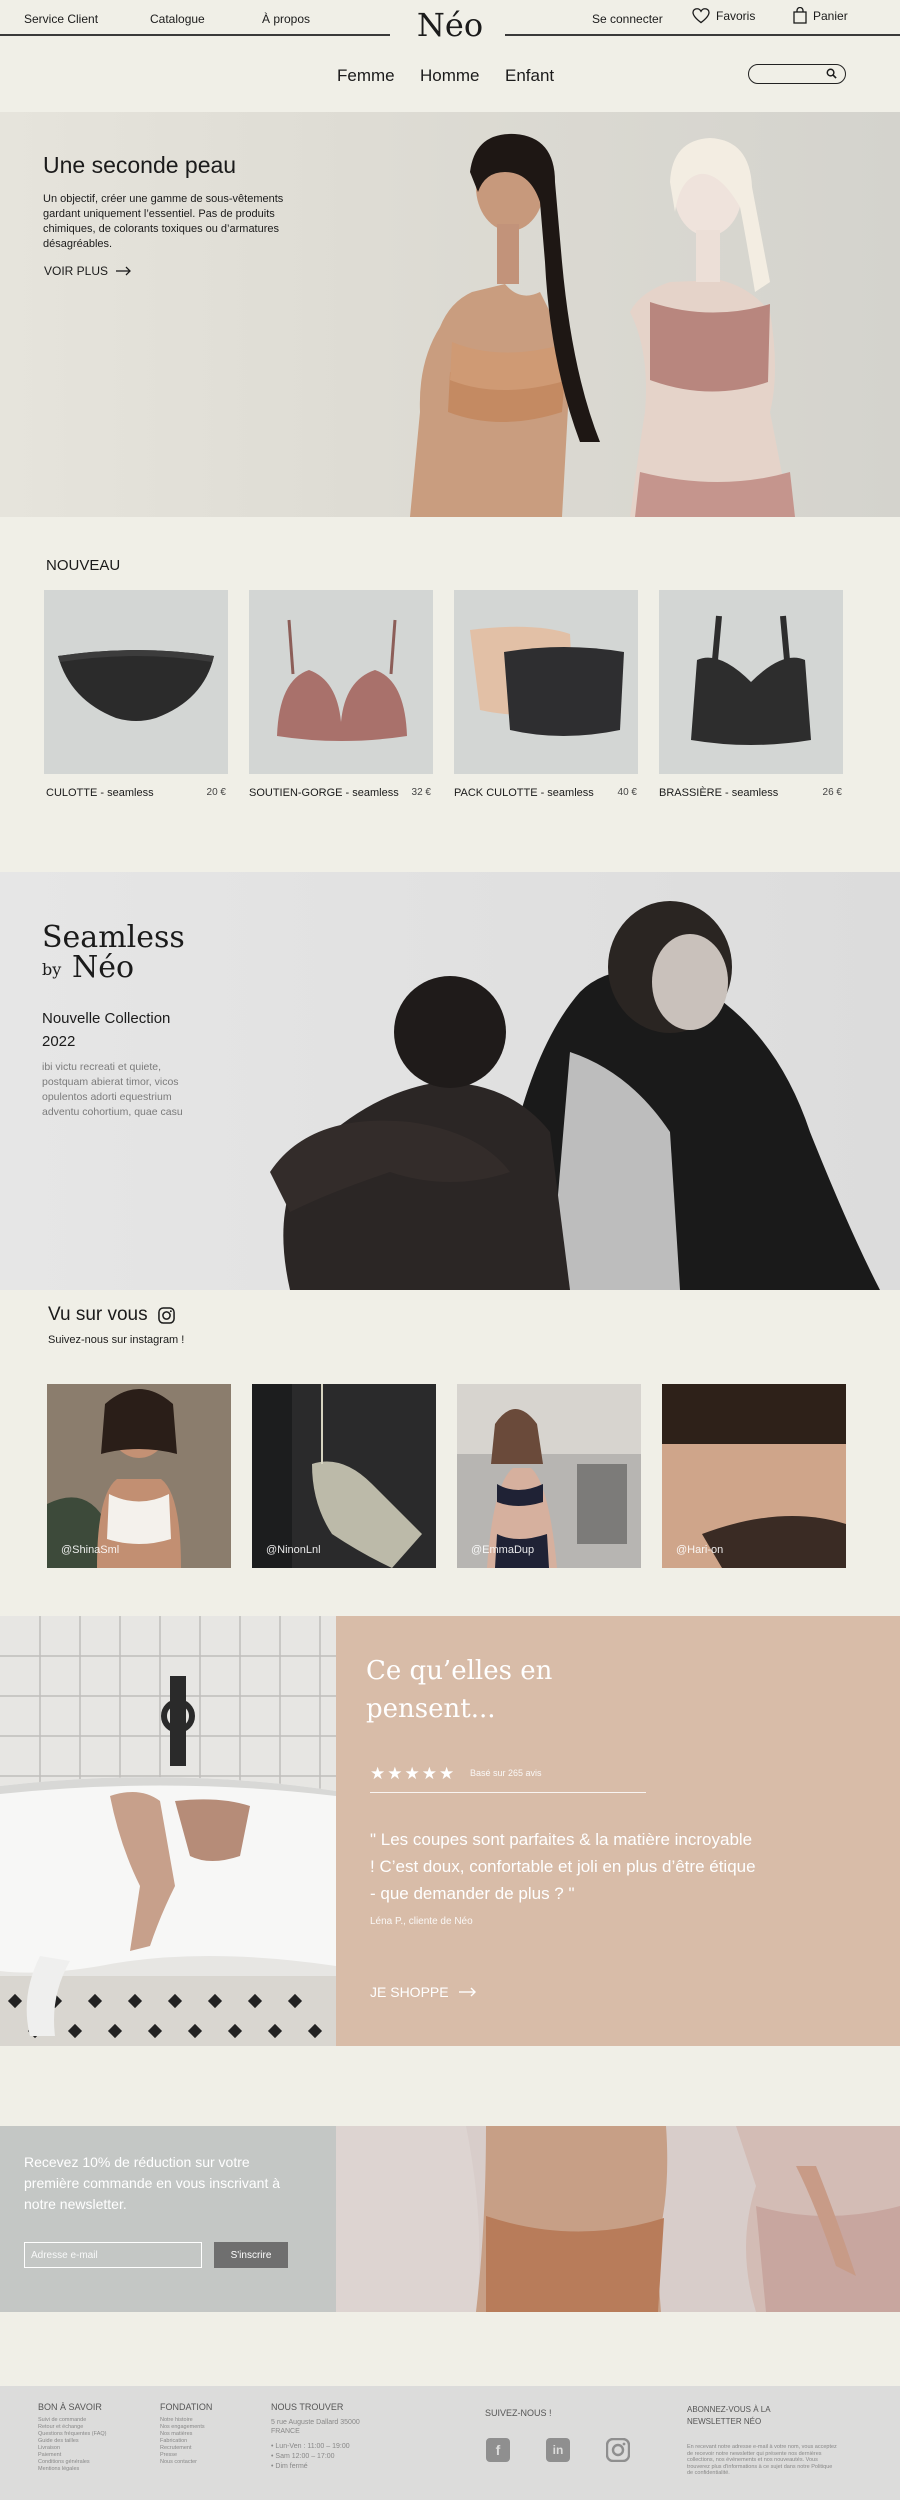 This screenshot has height=2500, width=900. I want to click on hours-line: • Lun-Ven : 11:00 – 19:00, so click(310, 2446).